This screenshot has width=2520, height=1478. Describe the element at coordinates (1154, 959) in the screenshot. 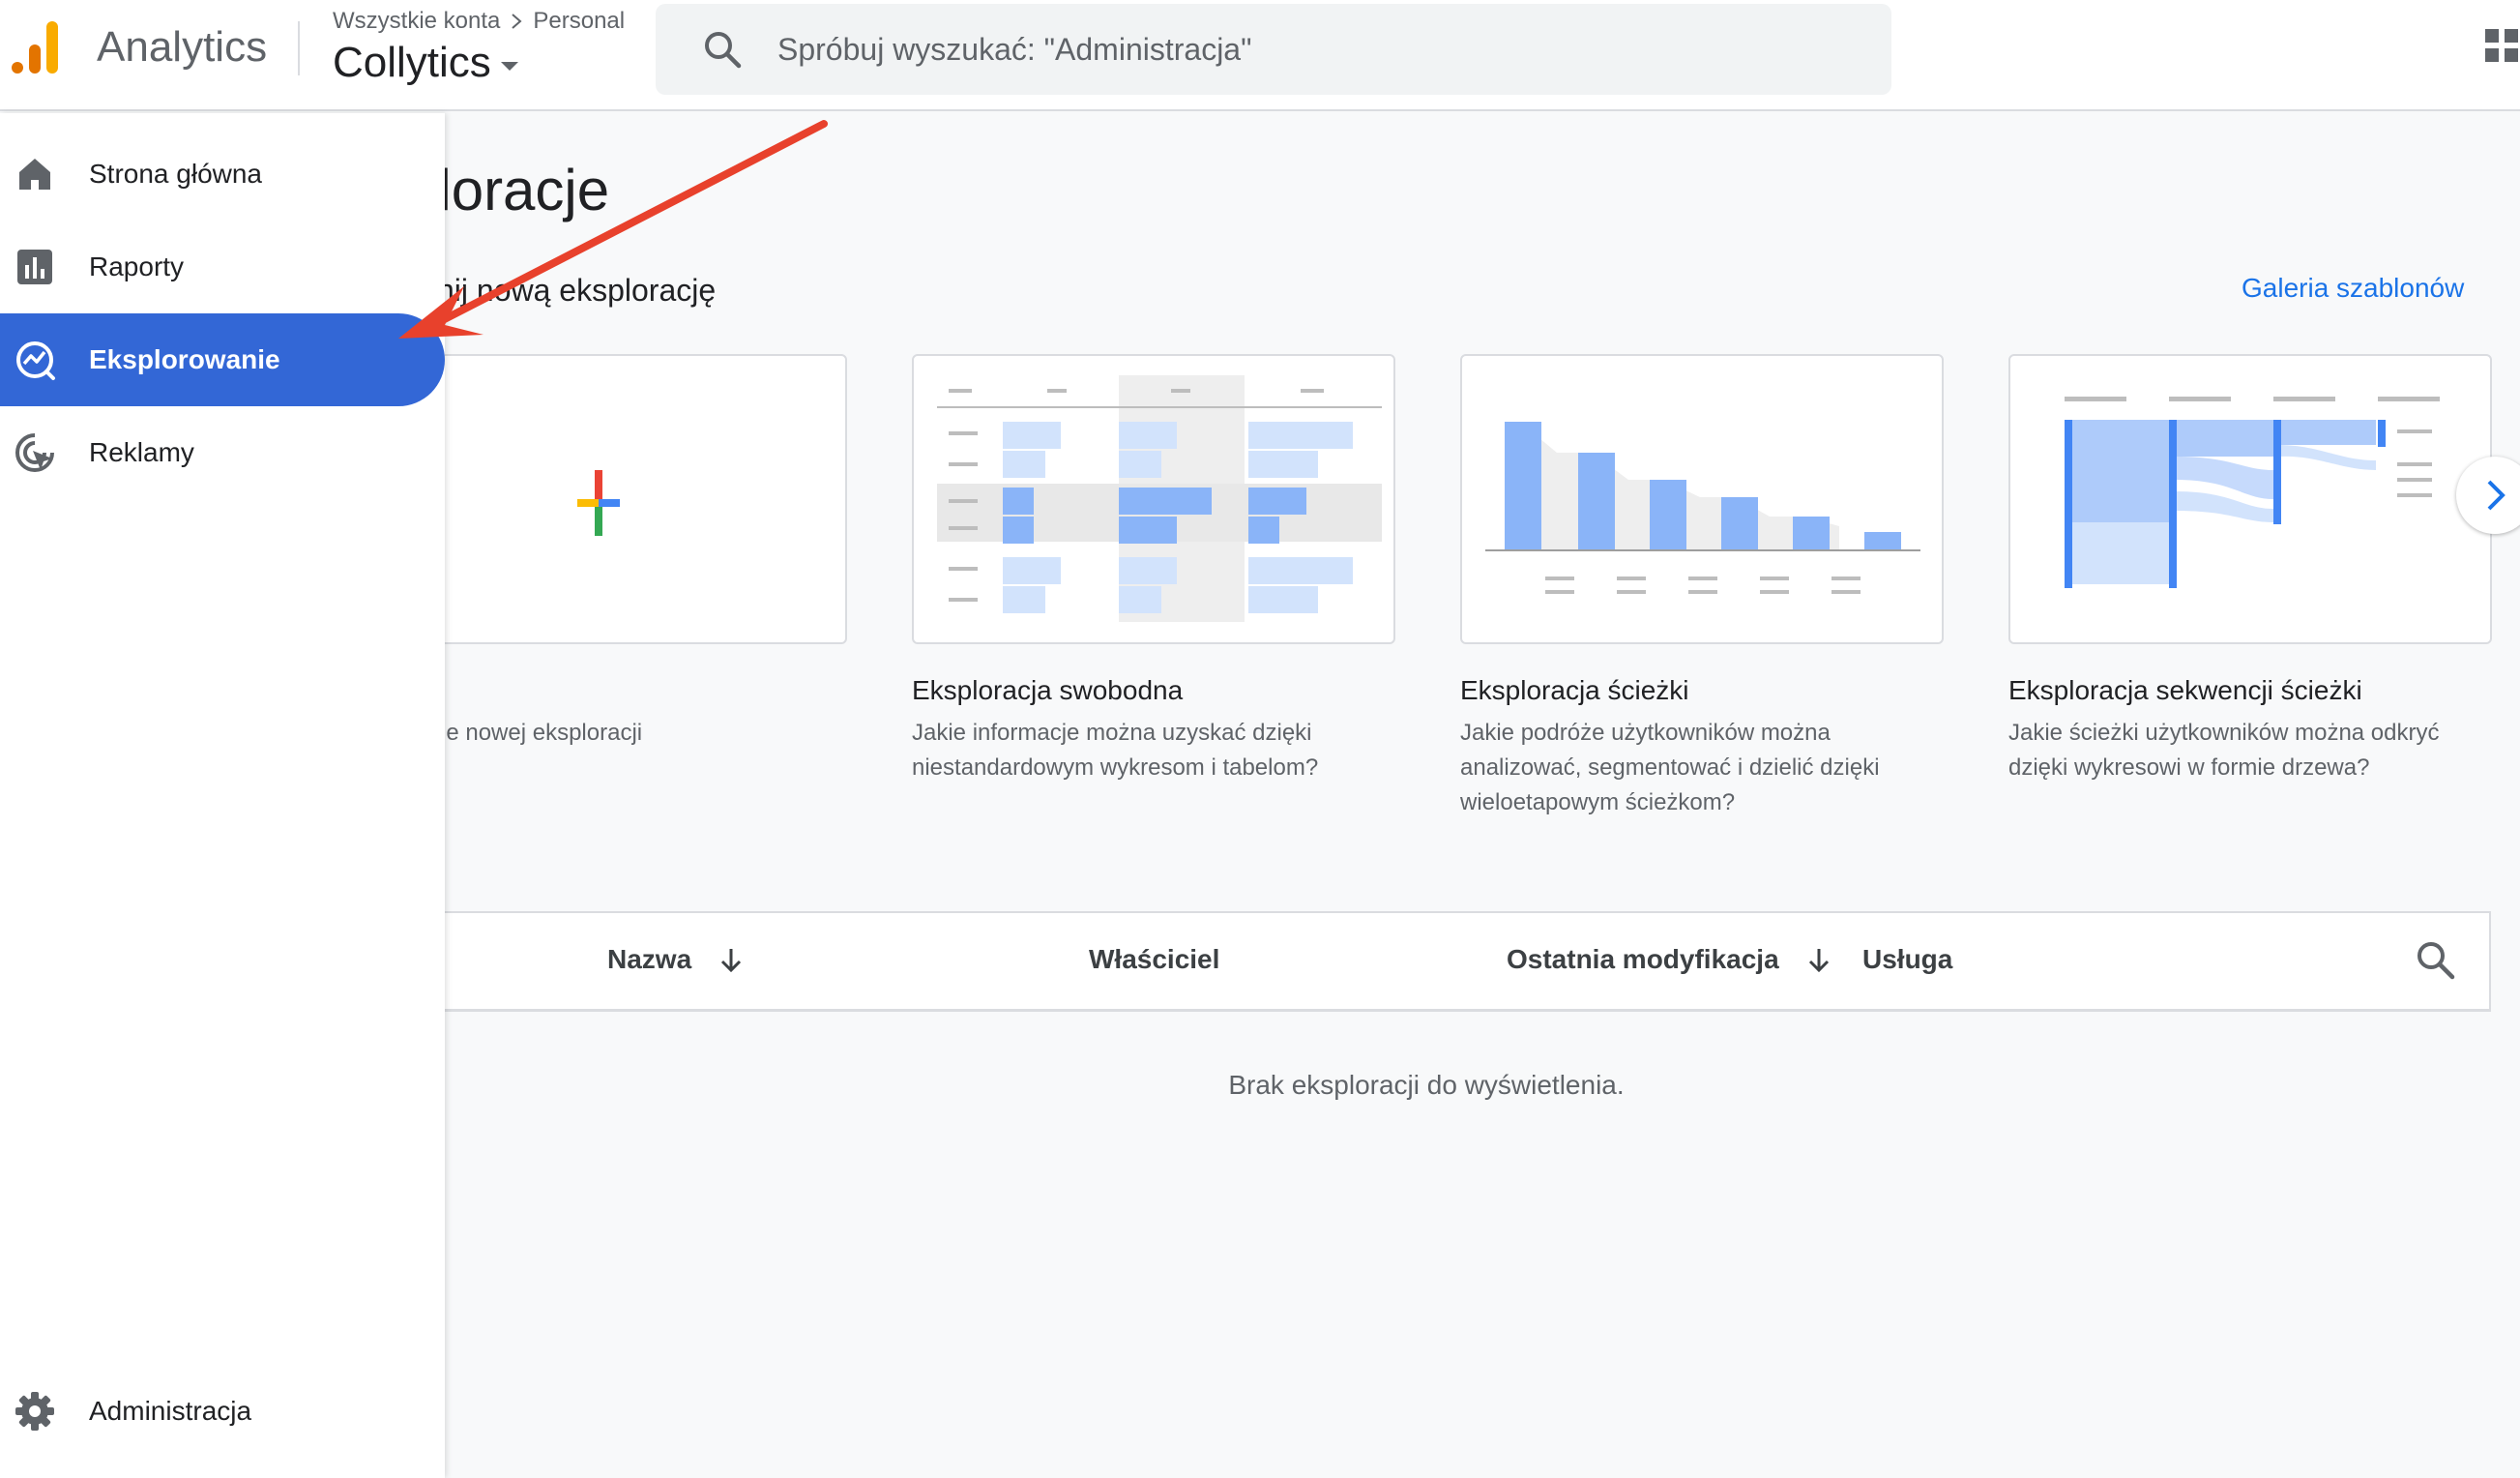

I see `column-owner-header: Właściciel` at that location.